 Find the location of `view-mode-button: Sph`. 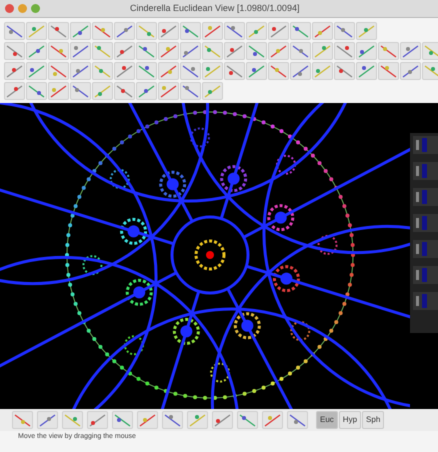

view-mode-button: Sph is located at coordinates (373, 420).